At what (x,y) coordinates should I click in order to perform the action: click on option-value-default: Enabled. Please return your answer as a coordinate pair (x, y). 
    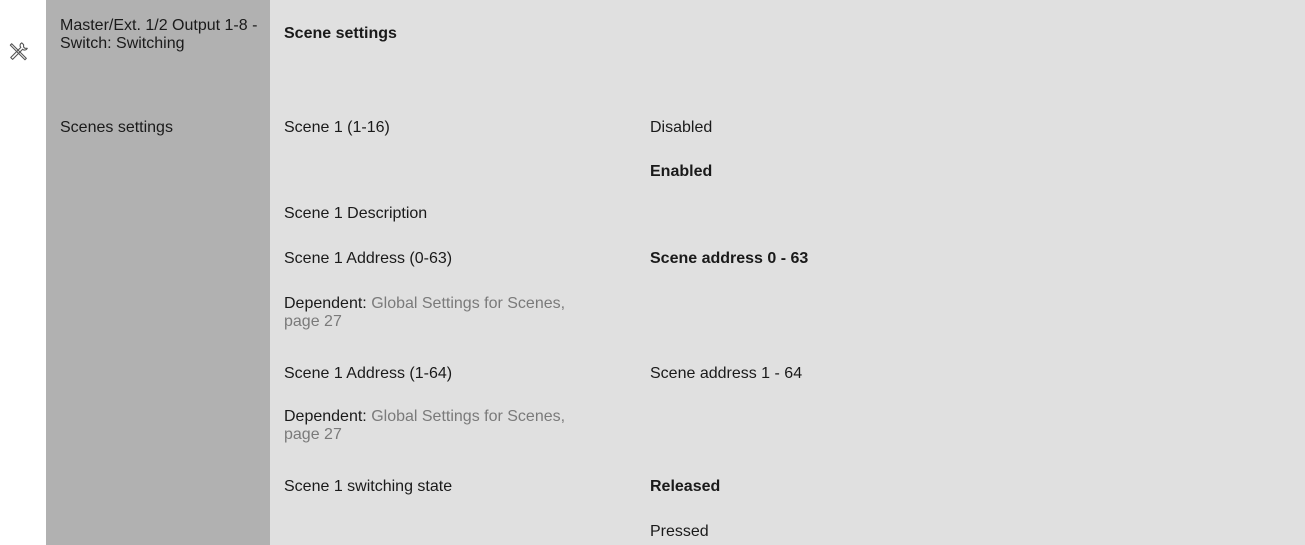
    Looking at the image, I should click on (681, 171).